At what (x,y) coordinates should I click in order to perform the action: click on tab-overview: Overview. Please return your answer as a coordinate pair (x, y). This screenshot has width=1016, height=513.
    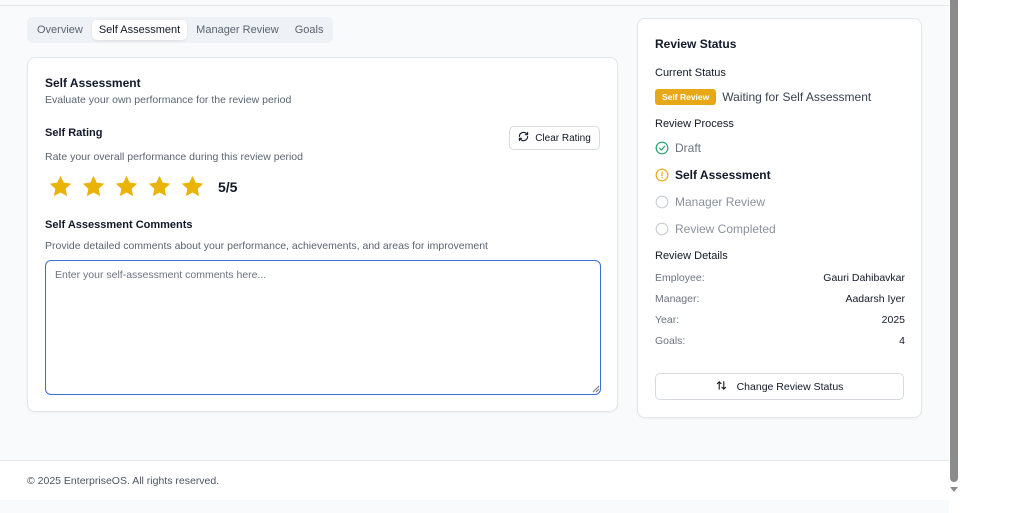
    Looking at the image, I should click on (60, 30).